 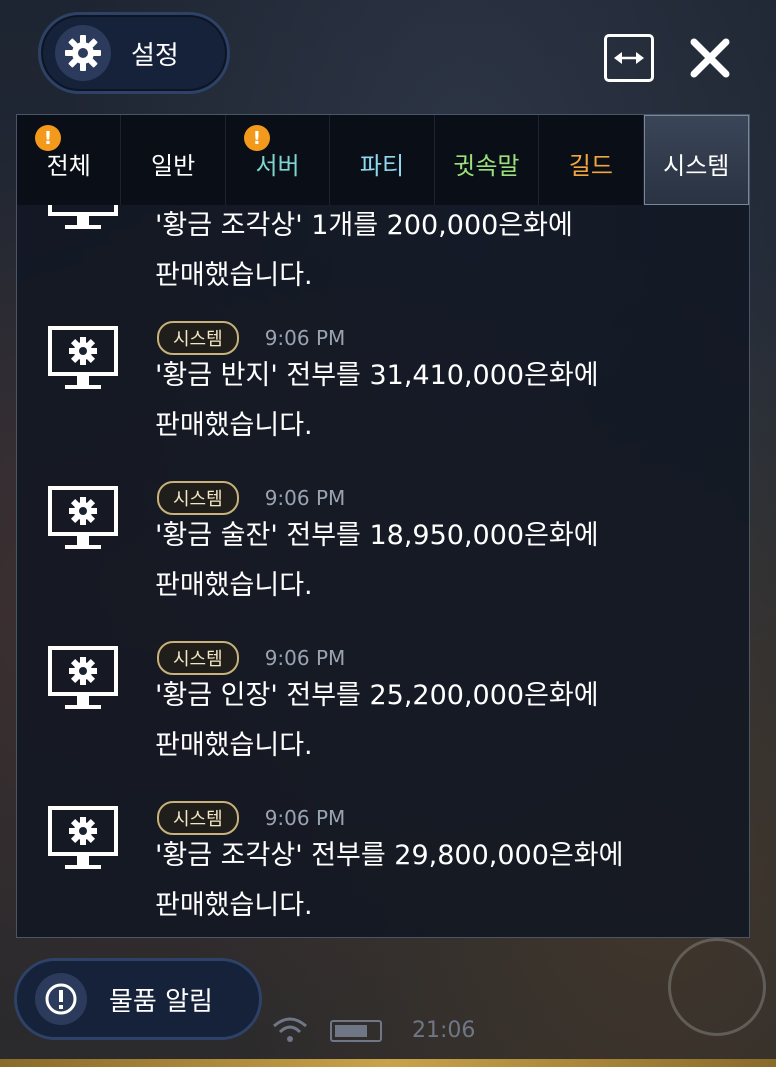 I want to click on tab-guild: 길드, so click(x=591, y=160).